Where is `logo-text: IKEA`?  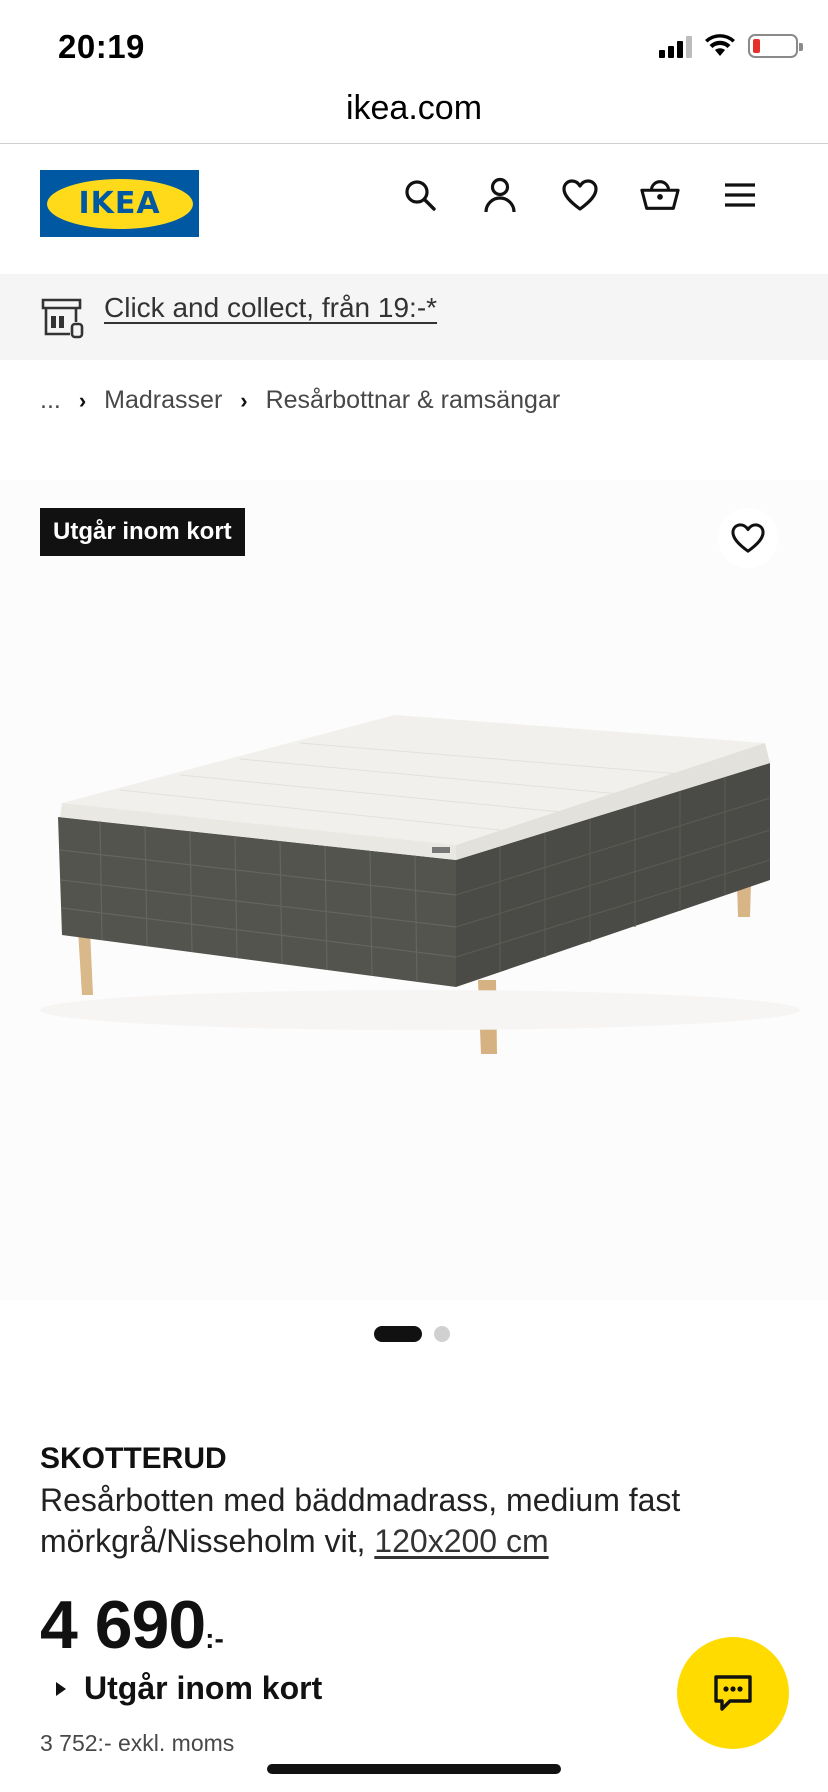 logo-text: IKEA is located at coordinates (119, 203).